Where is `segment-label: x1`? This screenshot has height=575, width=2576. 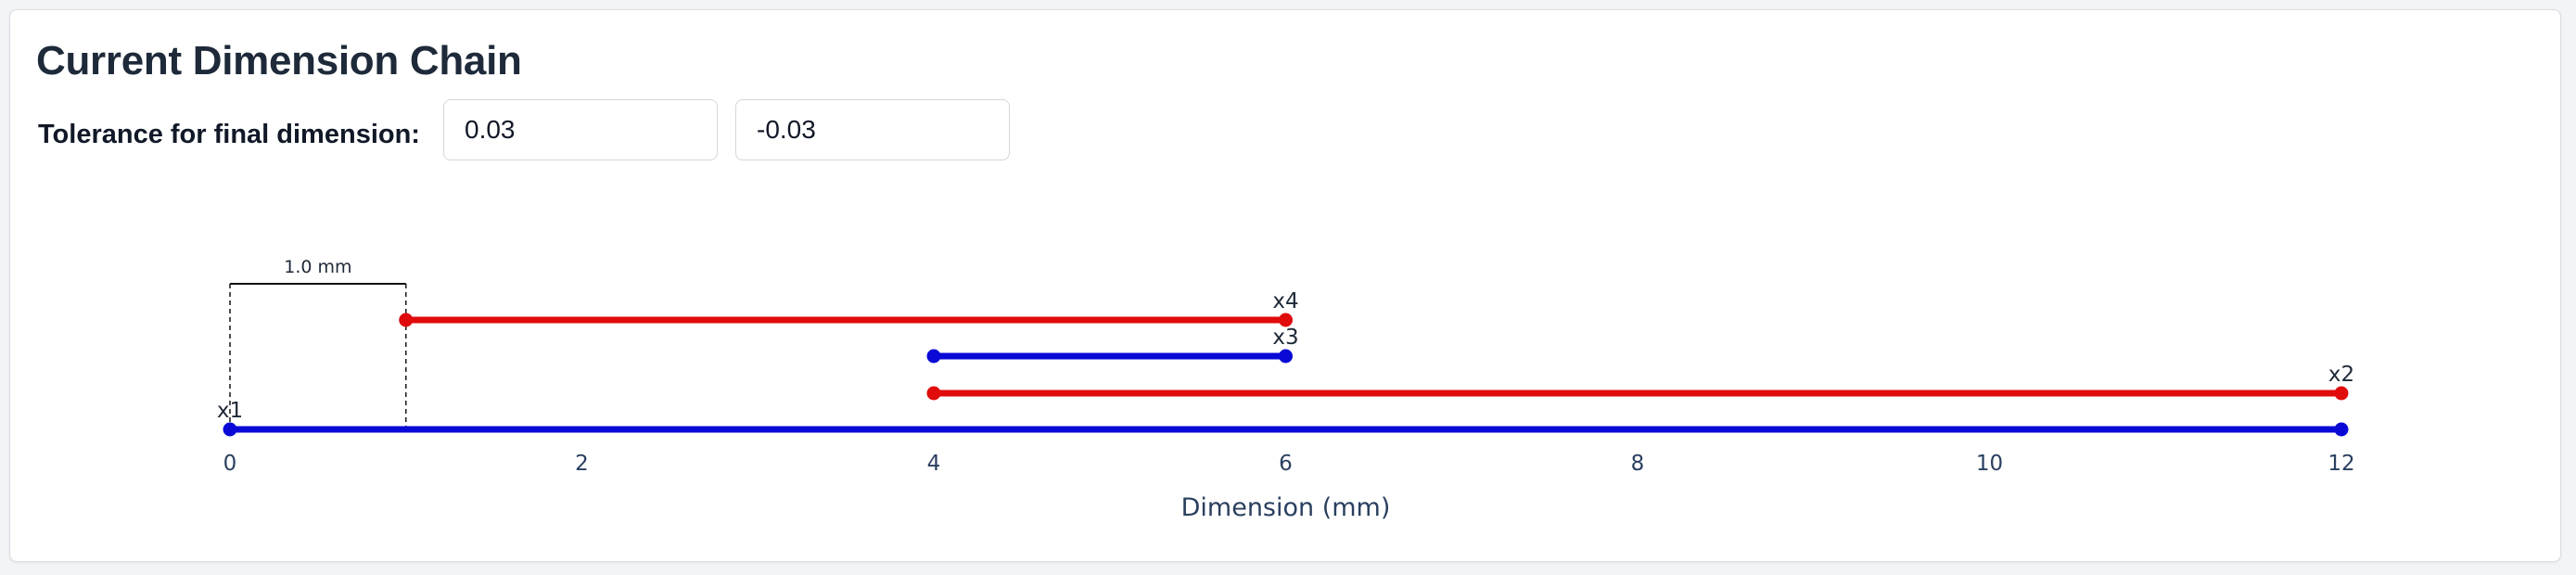 segment-label: x1 is located at coordinates (230, 411).